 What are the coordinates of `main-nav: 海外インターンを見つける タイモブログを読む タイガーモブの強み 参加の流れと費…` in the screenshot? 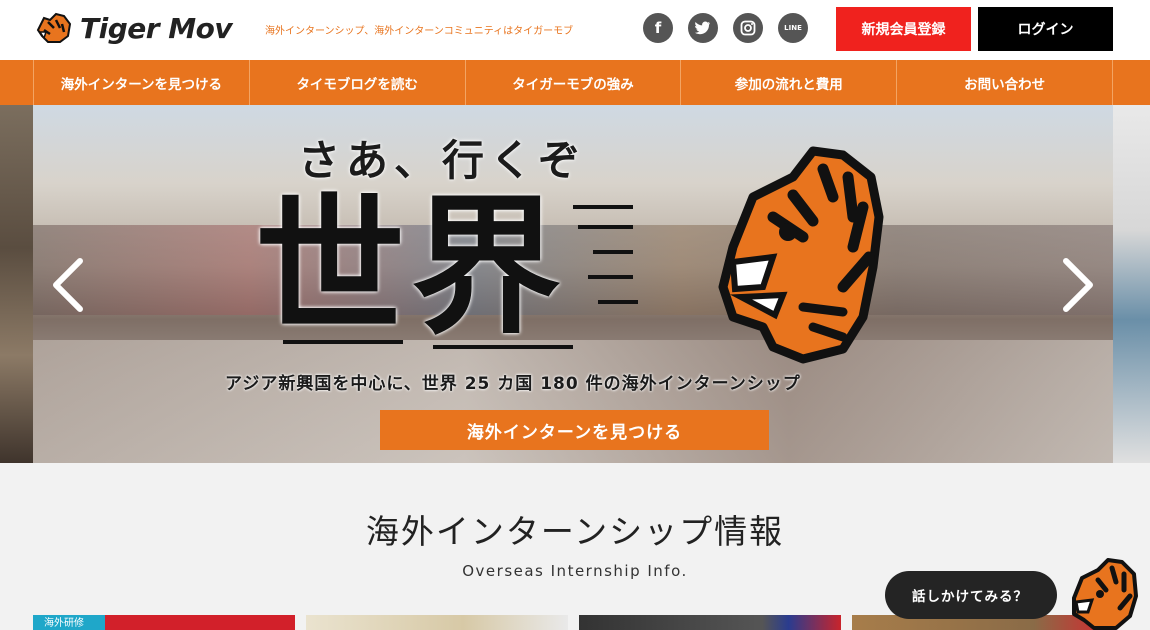 It's located at (575, 82).